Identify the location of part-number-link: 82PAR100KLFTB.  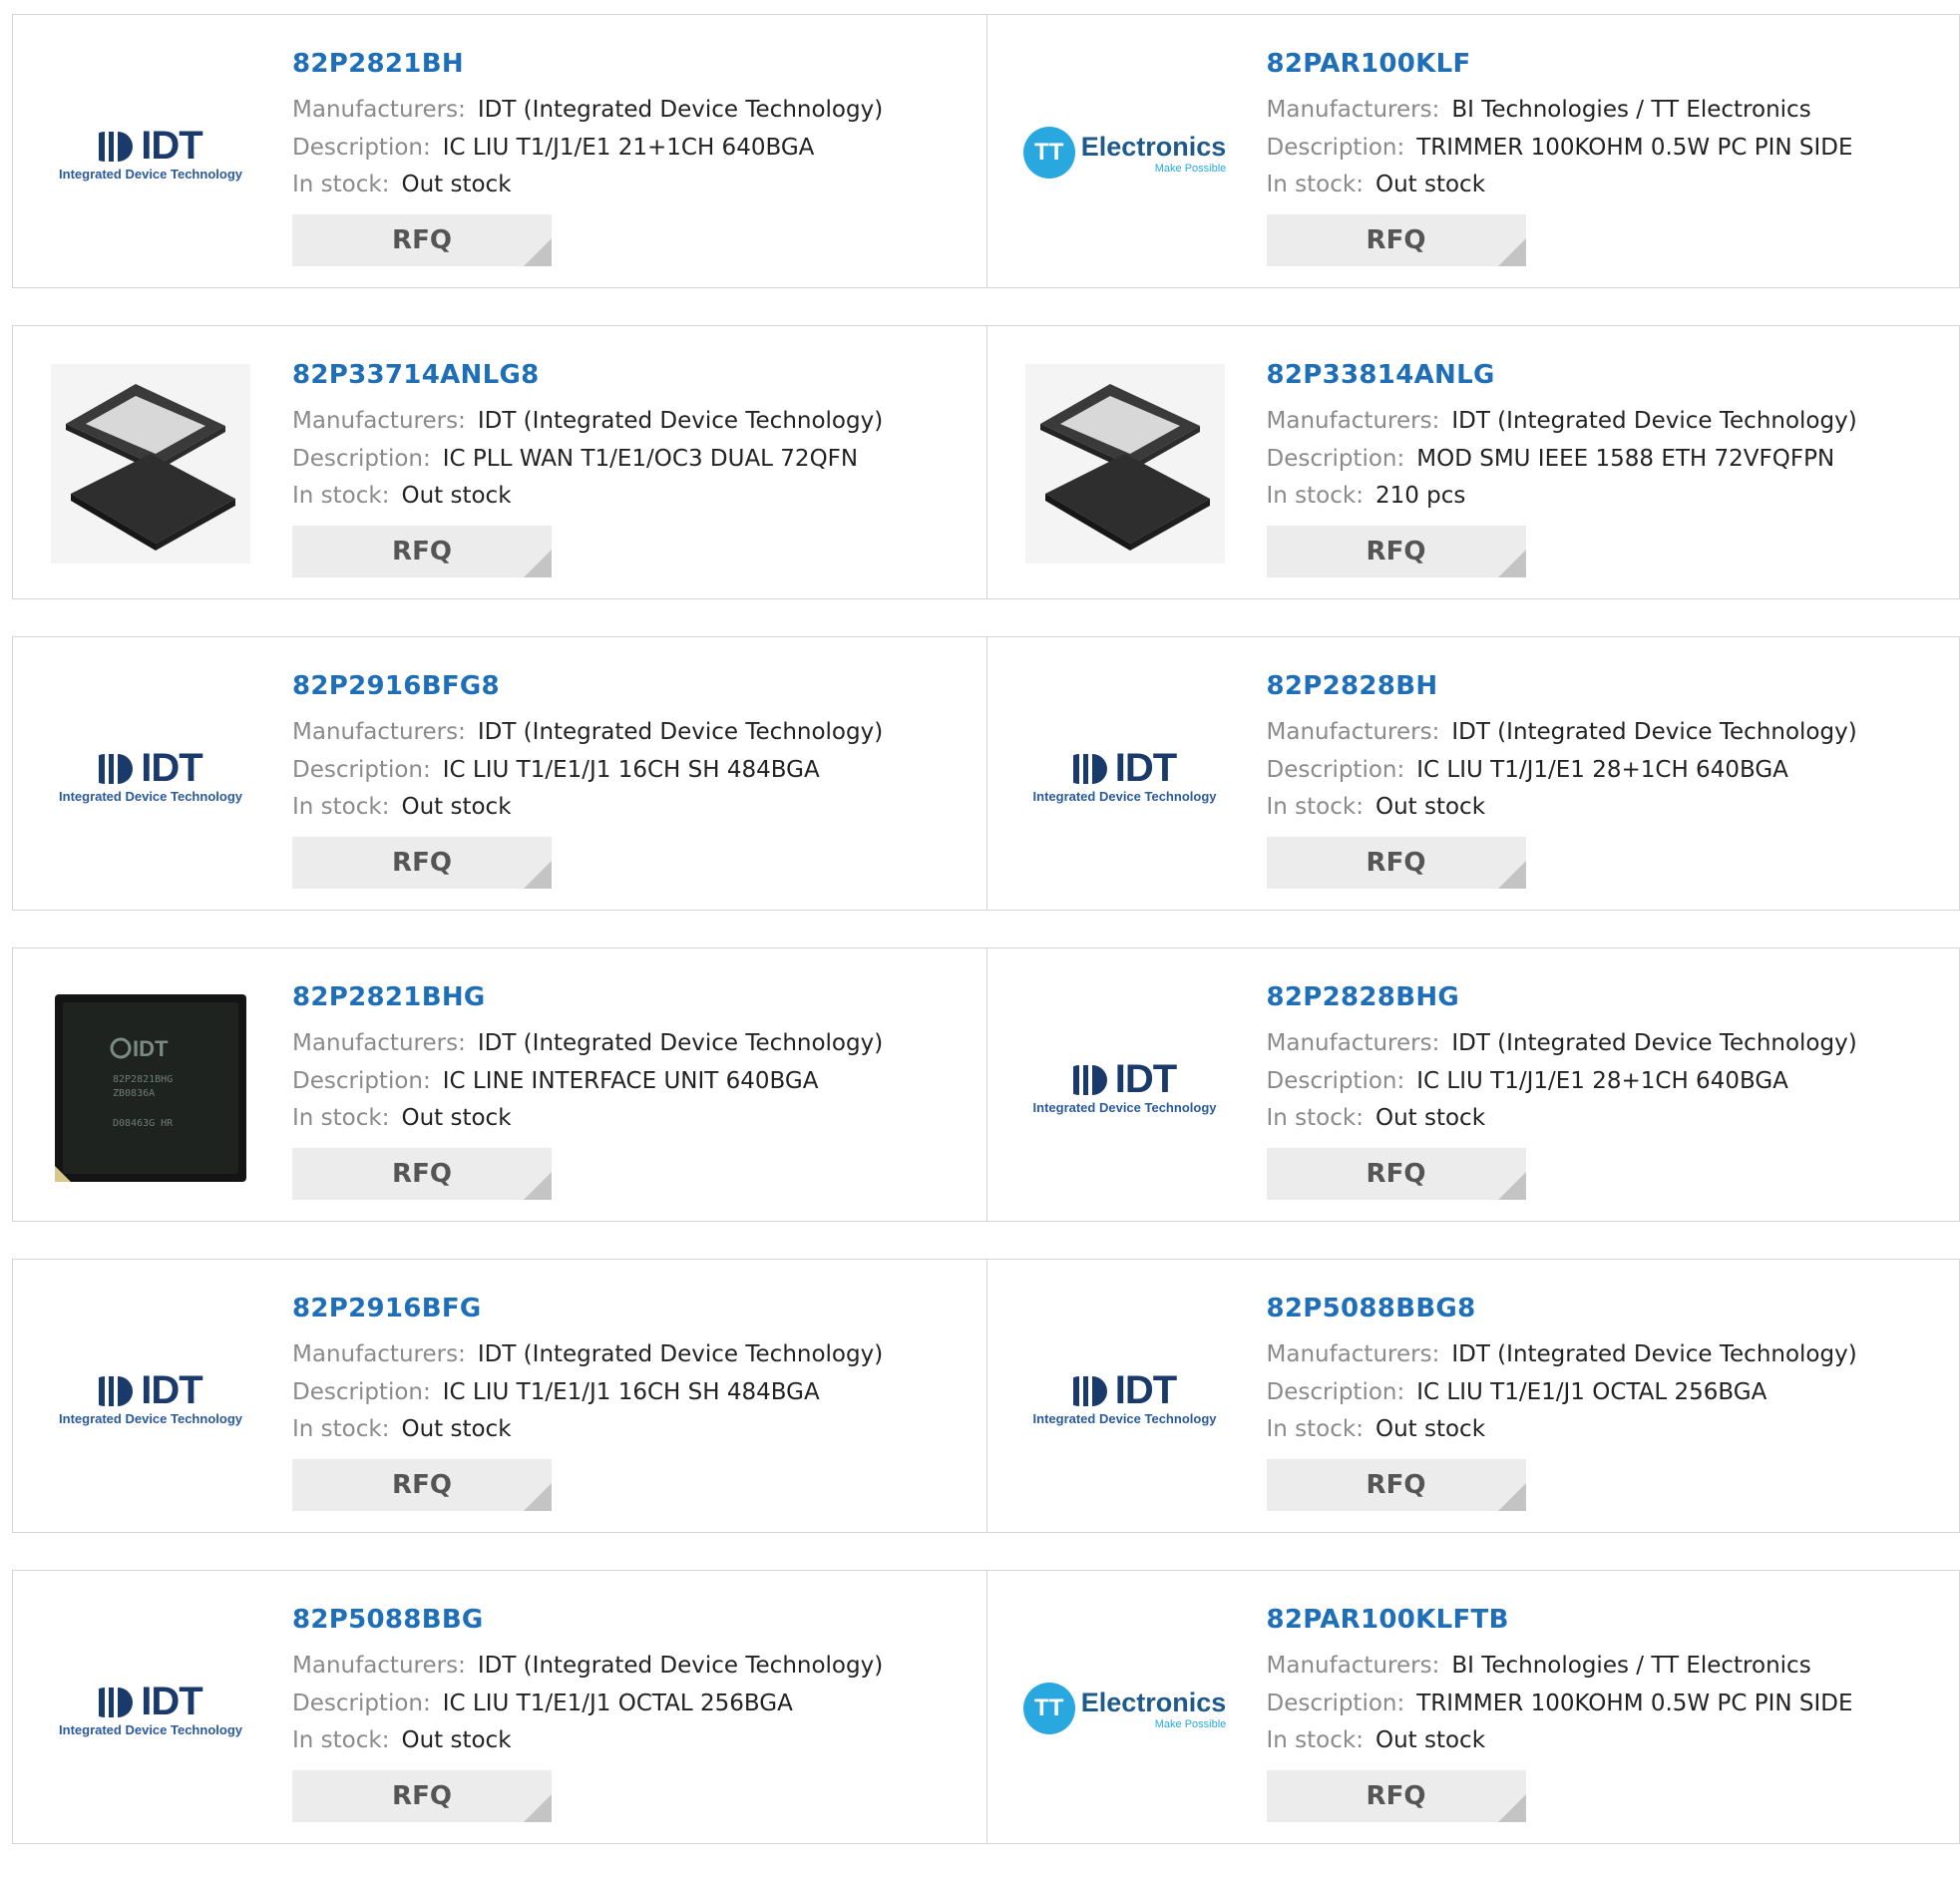
(1388, 1620).